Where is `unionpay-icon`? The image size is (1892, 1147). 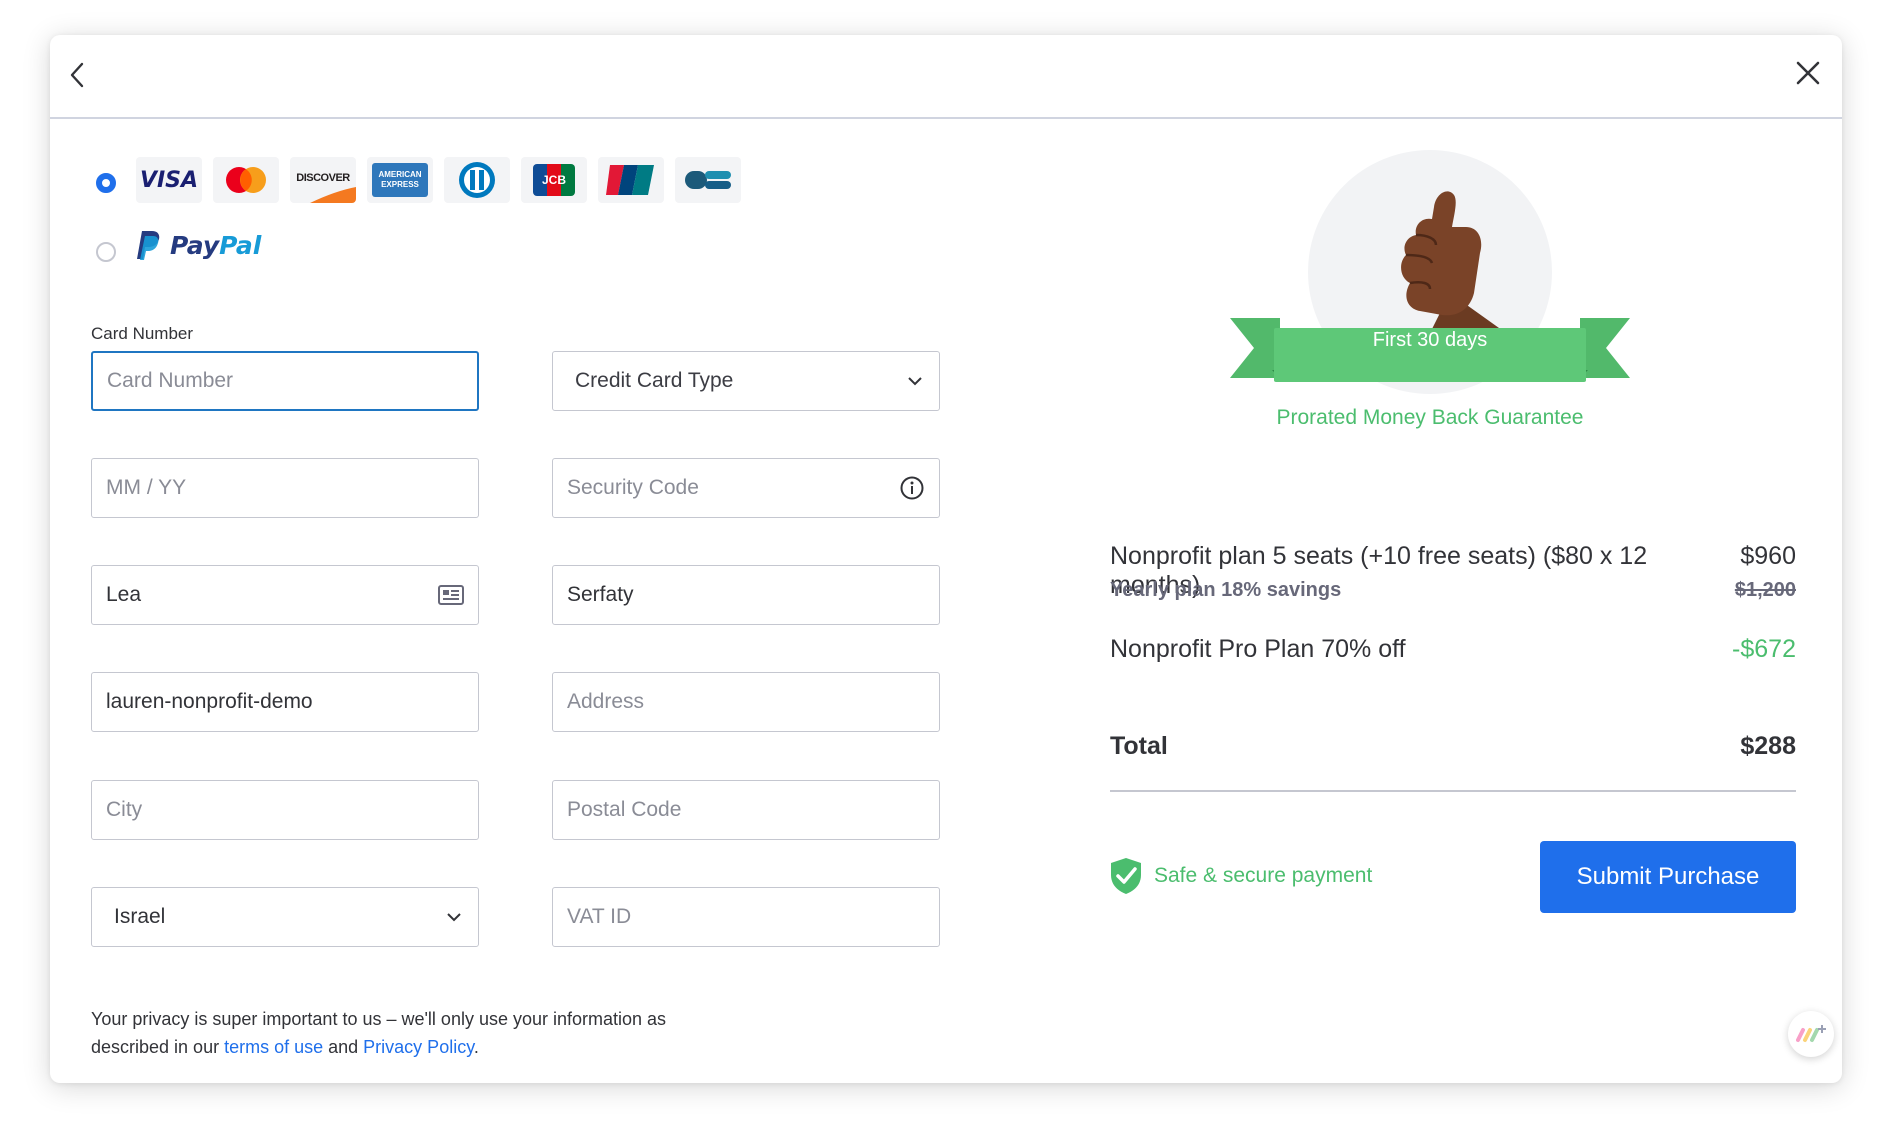 unionpay-icon is located at coordinates (630, 180).